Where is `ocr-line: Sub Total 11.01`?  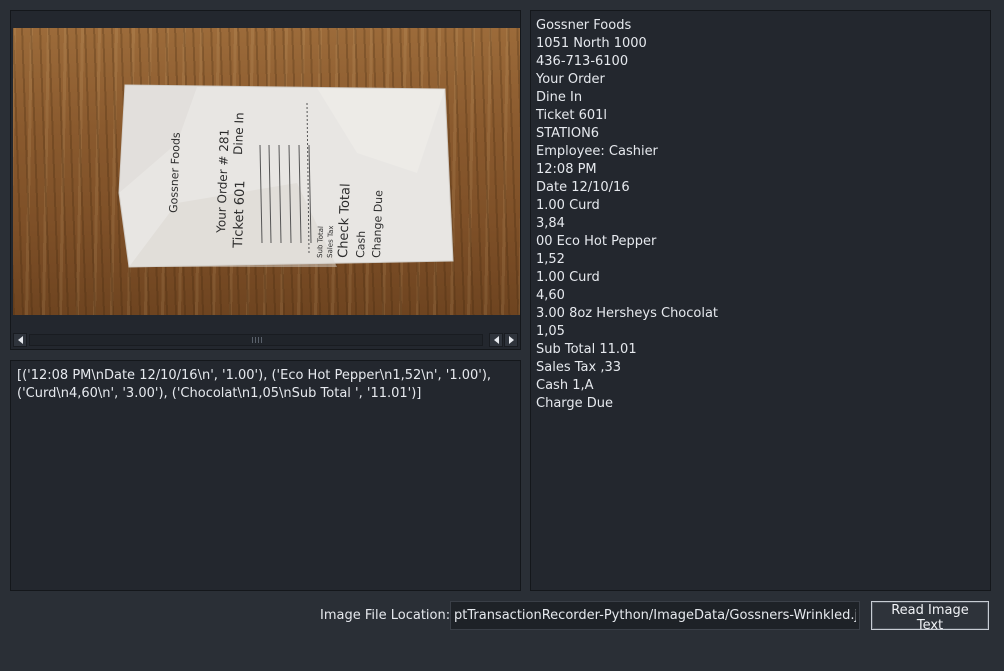 ocr-line: Sub Total 11.01 is located at coordinates (586, 349).